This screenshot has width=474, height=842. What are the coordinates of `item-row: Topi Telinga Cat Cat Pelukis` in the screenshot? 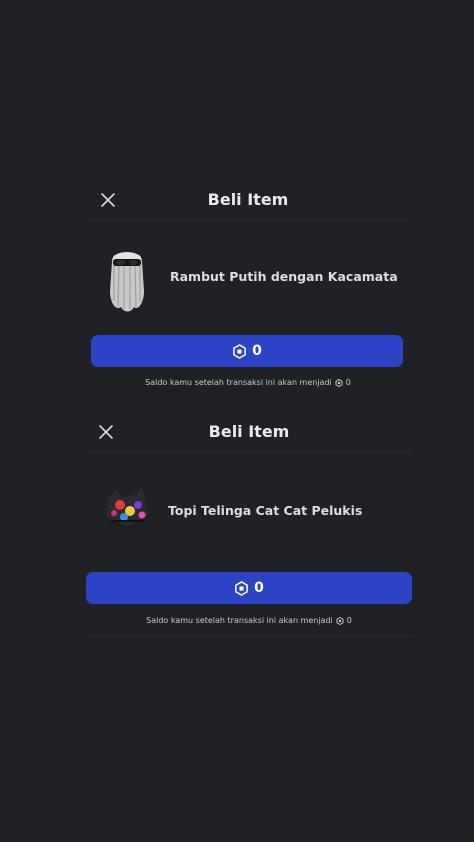 It's located at (249, 509).